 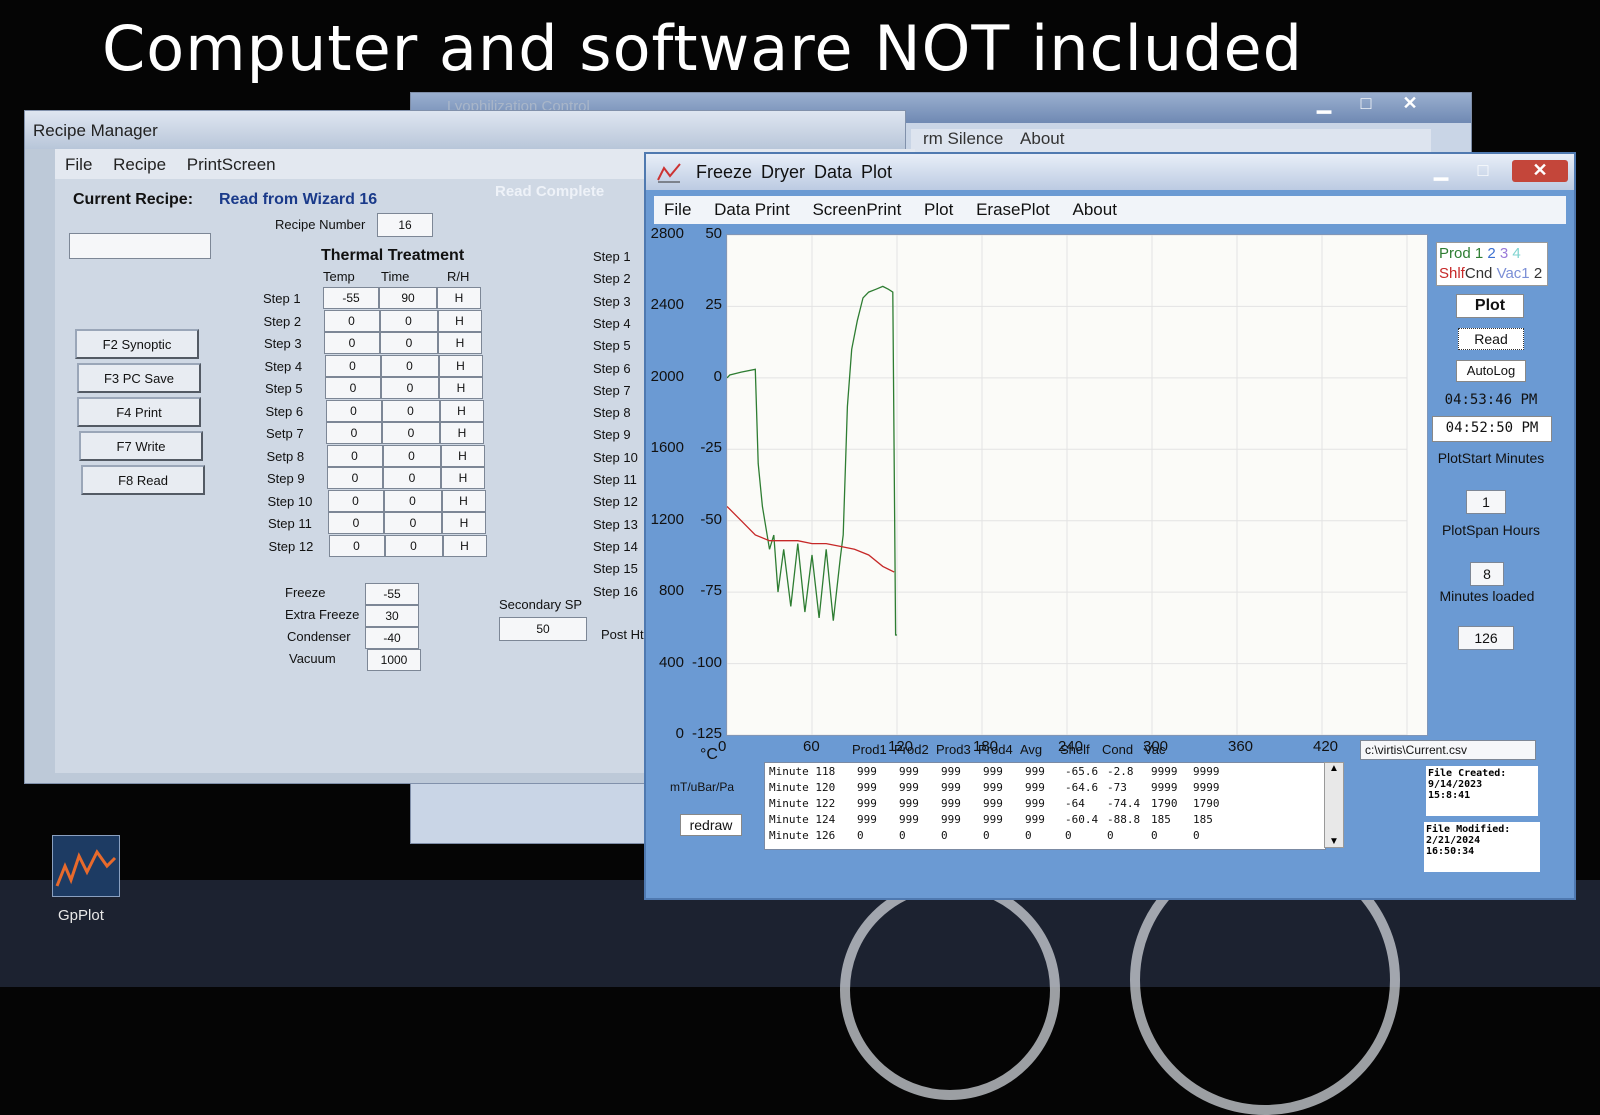 I want to click on autolog-button: AutoLog, so click(x=1491, y=371).